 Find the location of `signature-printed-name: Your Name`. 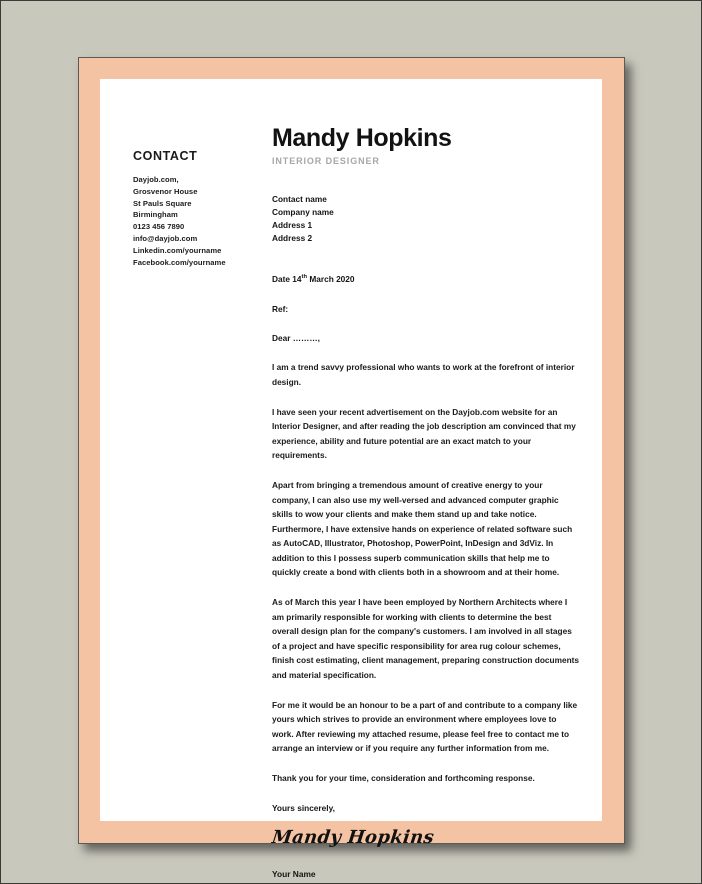

signature-printed-name: Your Name is located at coordinates (294, 873).